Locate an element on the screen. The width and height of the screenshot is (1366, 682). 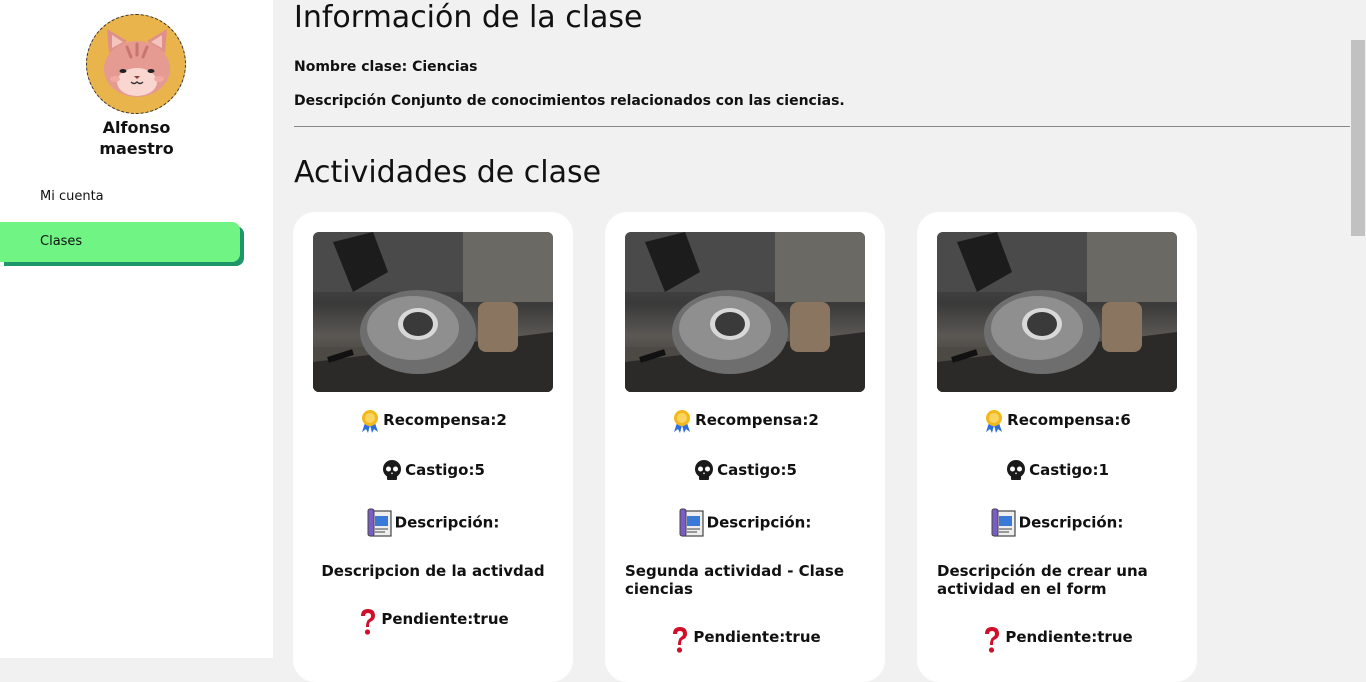
cat-avatar-icon is located at coordinates (137, 63).